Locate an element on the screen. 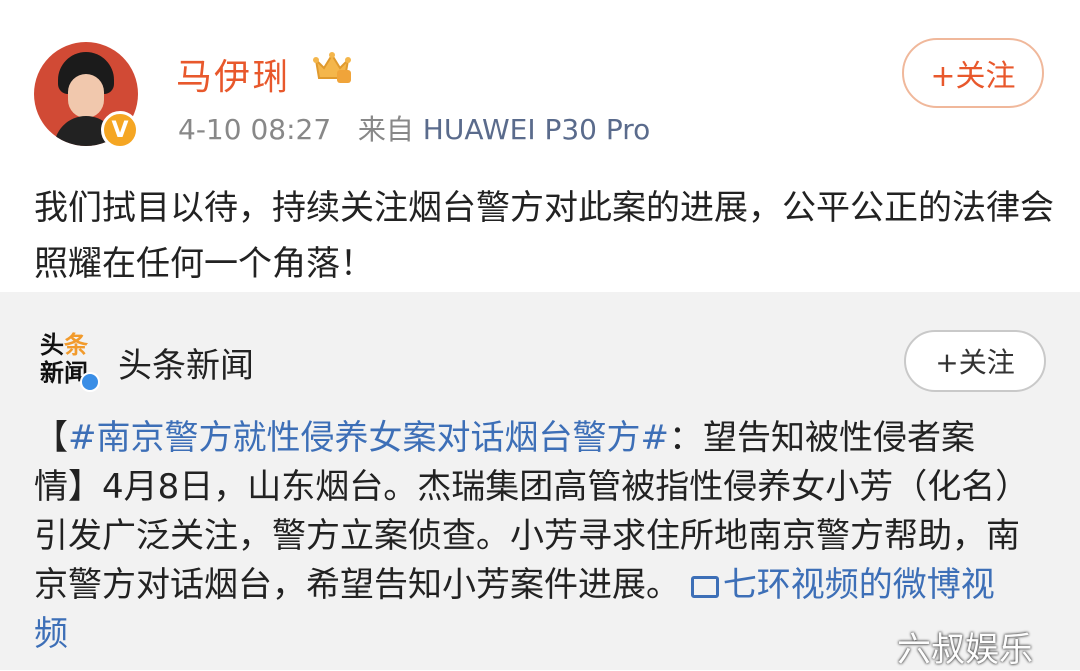  video-icon is located at coordinates (704, 587).